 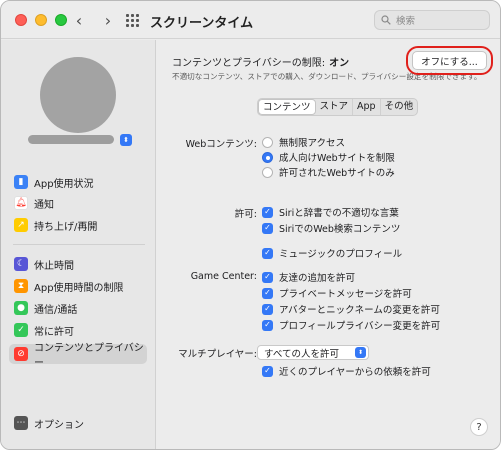 What do you see at coordinates (360, 352) in the screenshot?
I see `chevron-updown-icon: ⬍` at bounding box center [360, 352].